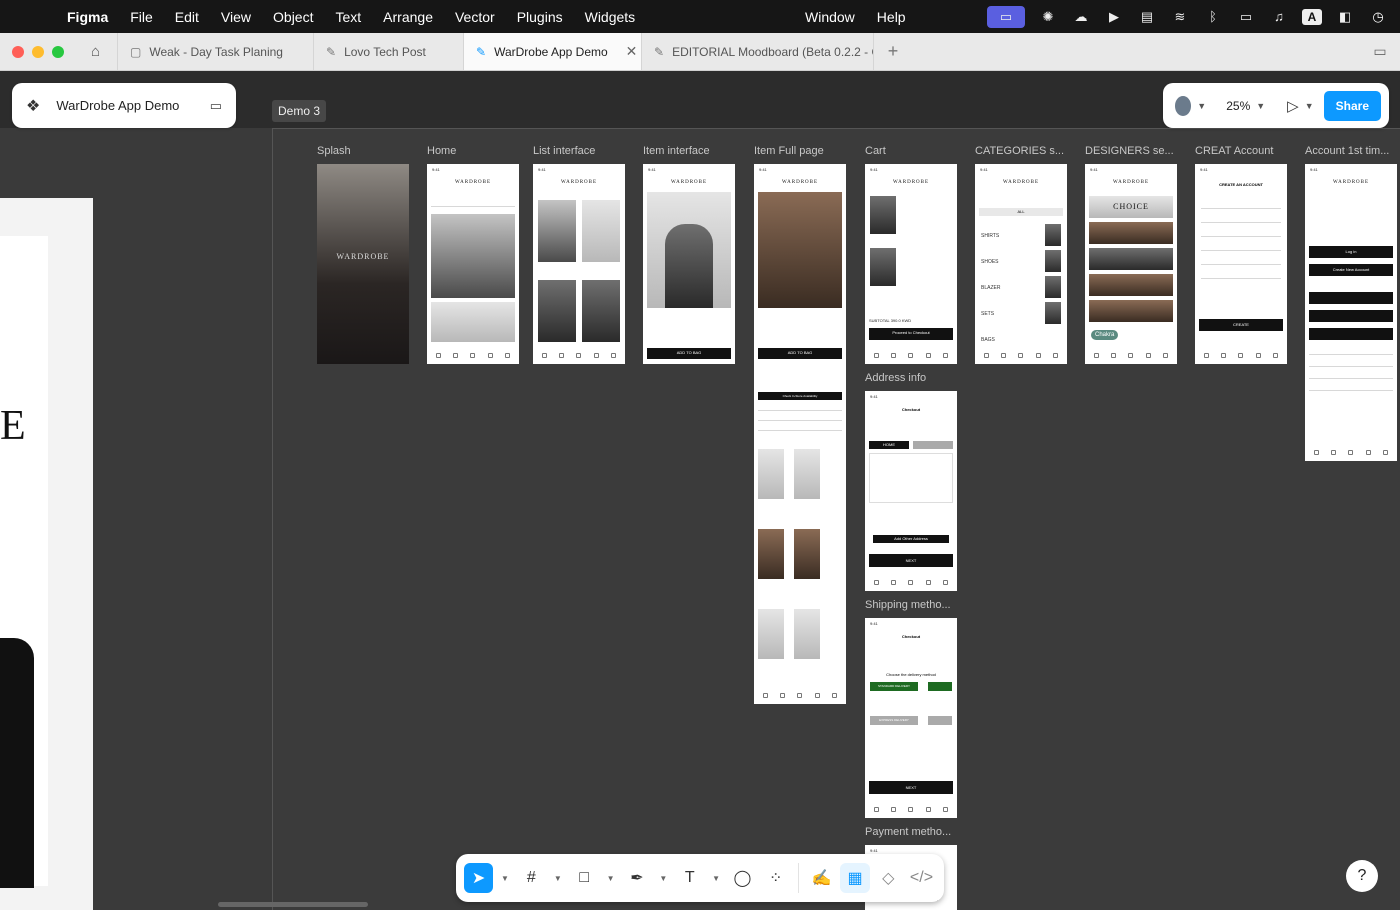 The height and width of the screenshot is (910, 1400). What do you see at coordinates (889, 445) in the screenshot?
I see `home-tab-button: HOME` at bounding box center [889, 445].